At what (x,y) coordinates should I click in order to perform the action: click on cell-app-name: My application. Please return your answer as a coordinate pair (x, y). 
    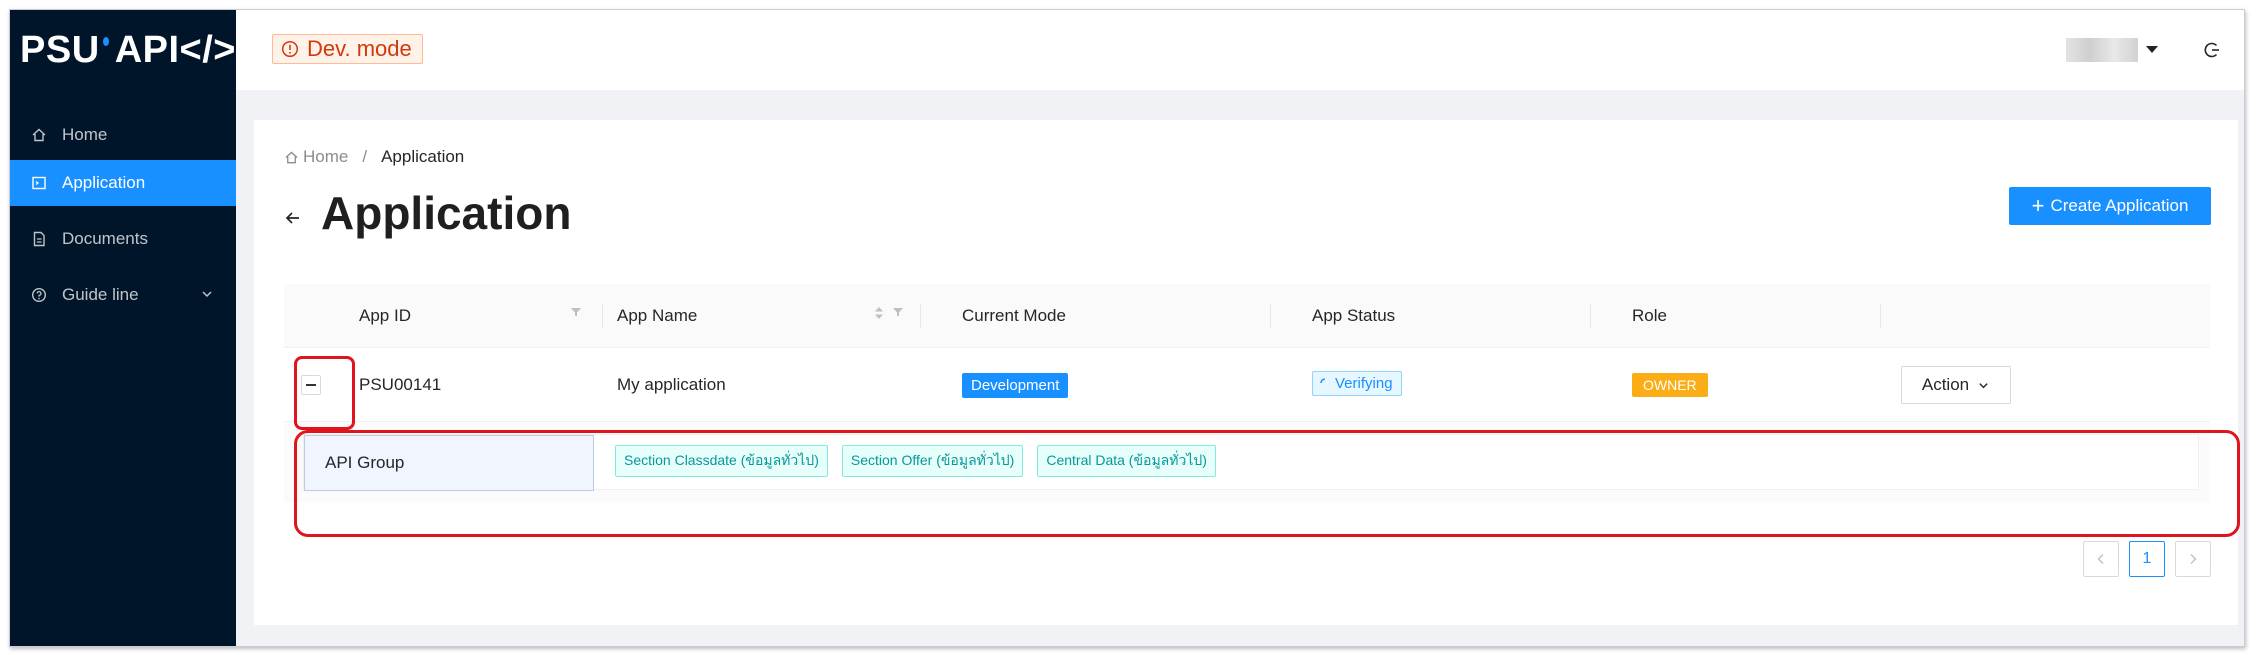
    Looking at the image, I should click on (671, 384).